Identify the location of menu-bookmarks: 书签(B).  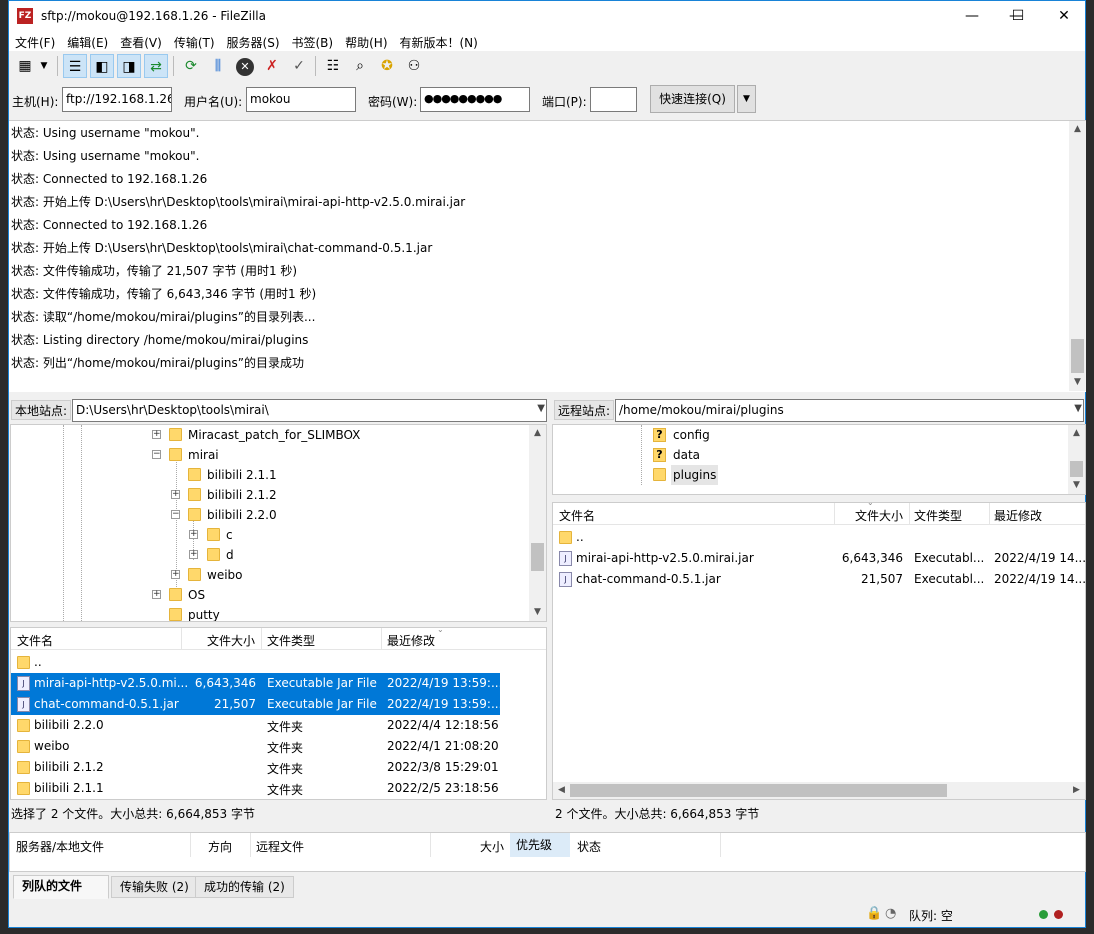
(313, 41).